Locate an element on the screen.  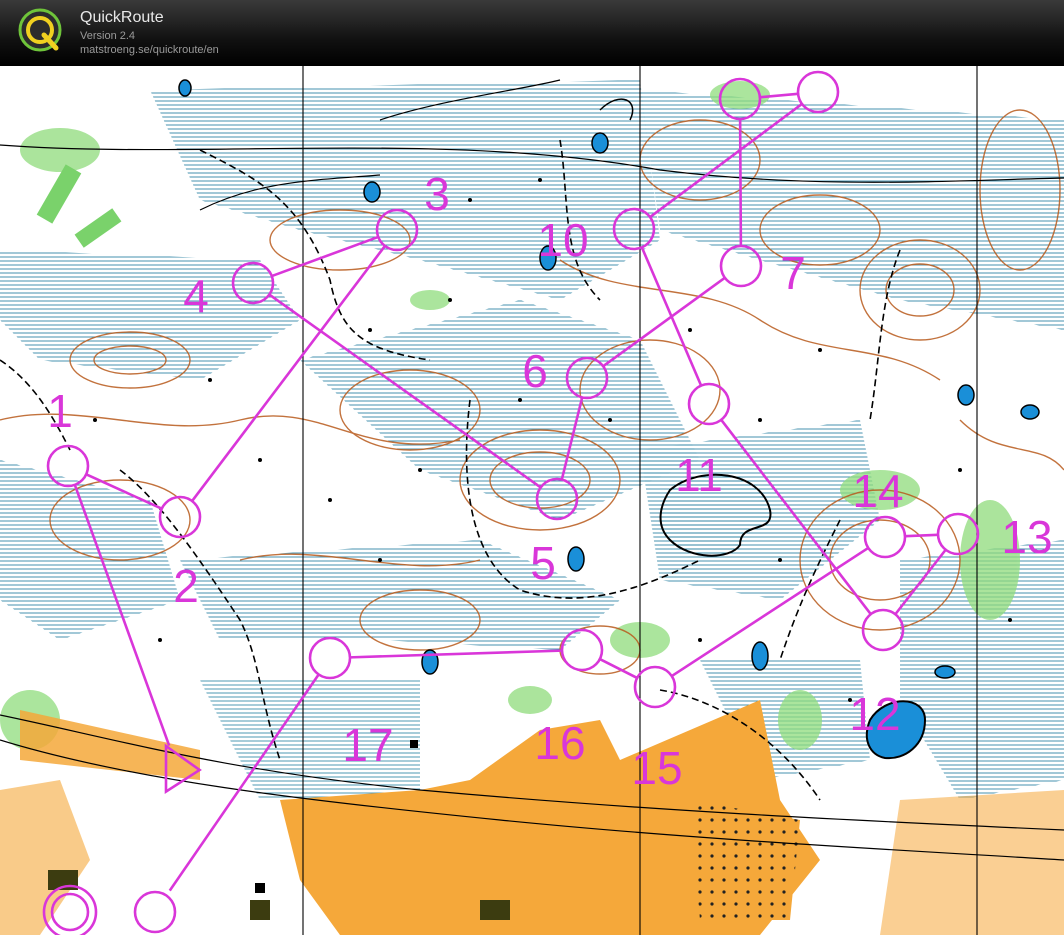
control-number-3: 3 is located at coordinates (437, 194).